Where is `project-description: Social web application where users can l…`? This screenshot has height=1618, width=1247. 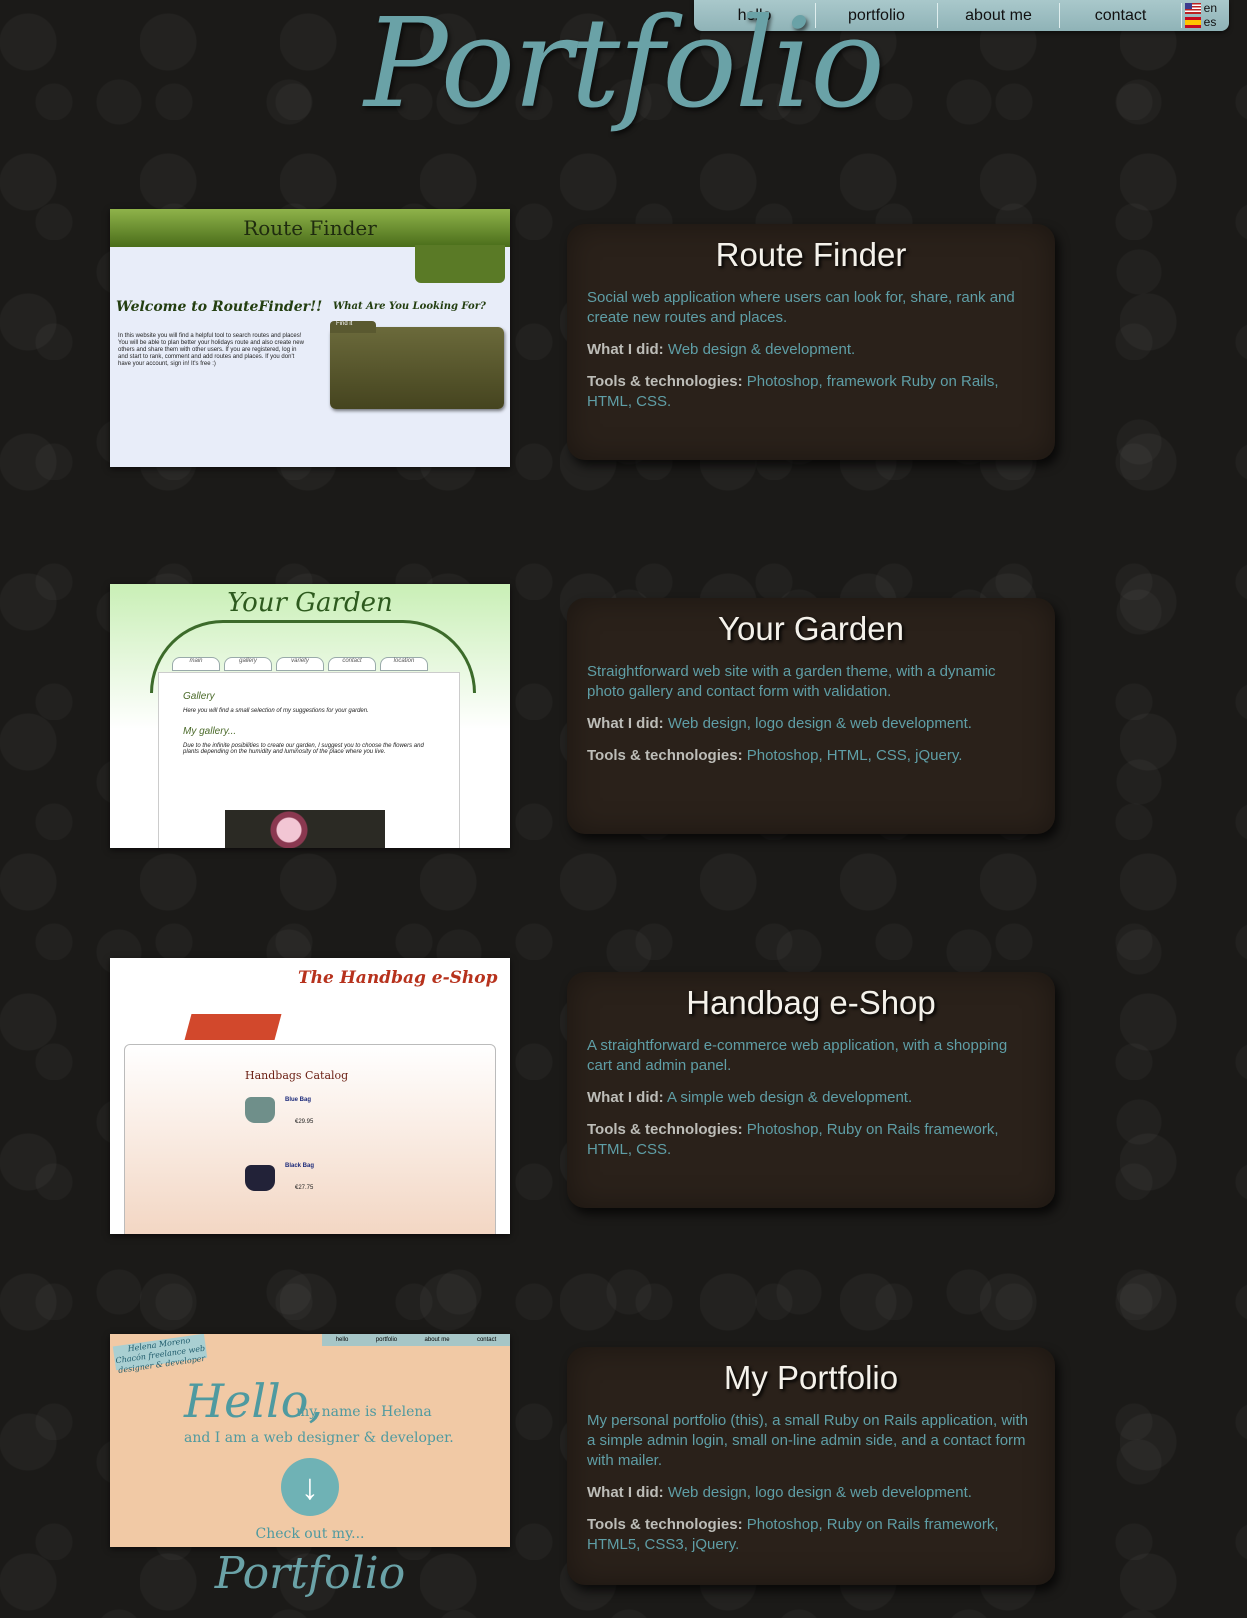
project-description: Social web application where users can l… is located at coordinates (801, 307).